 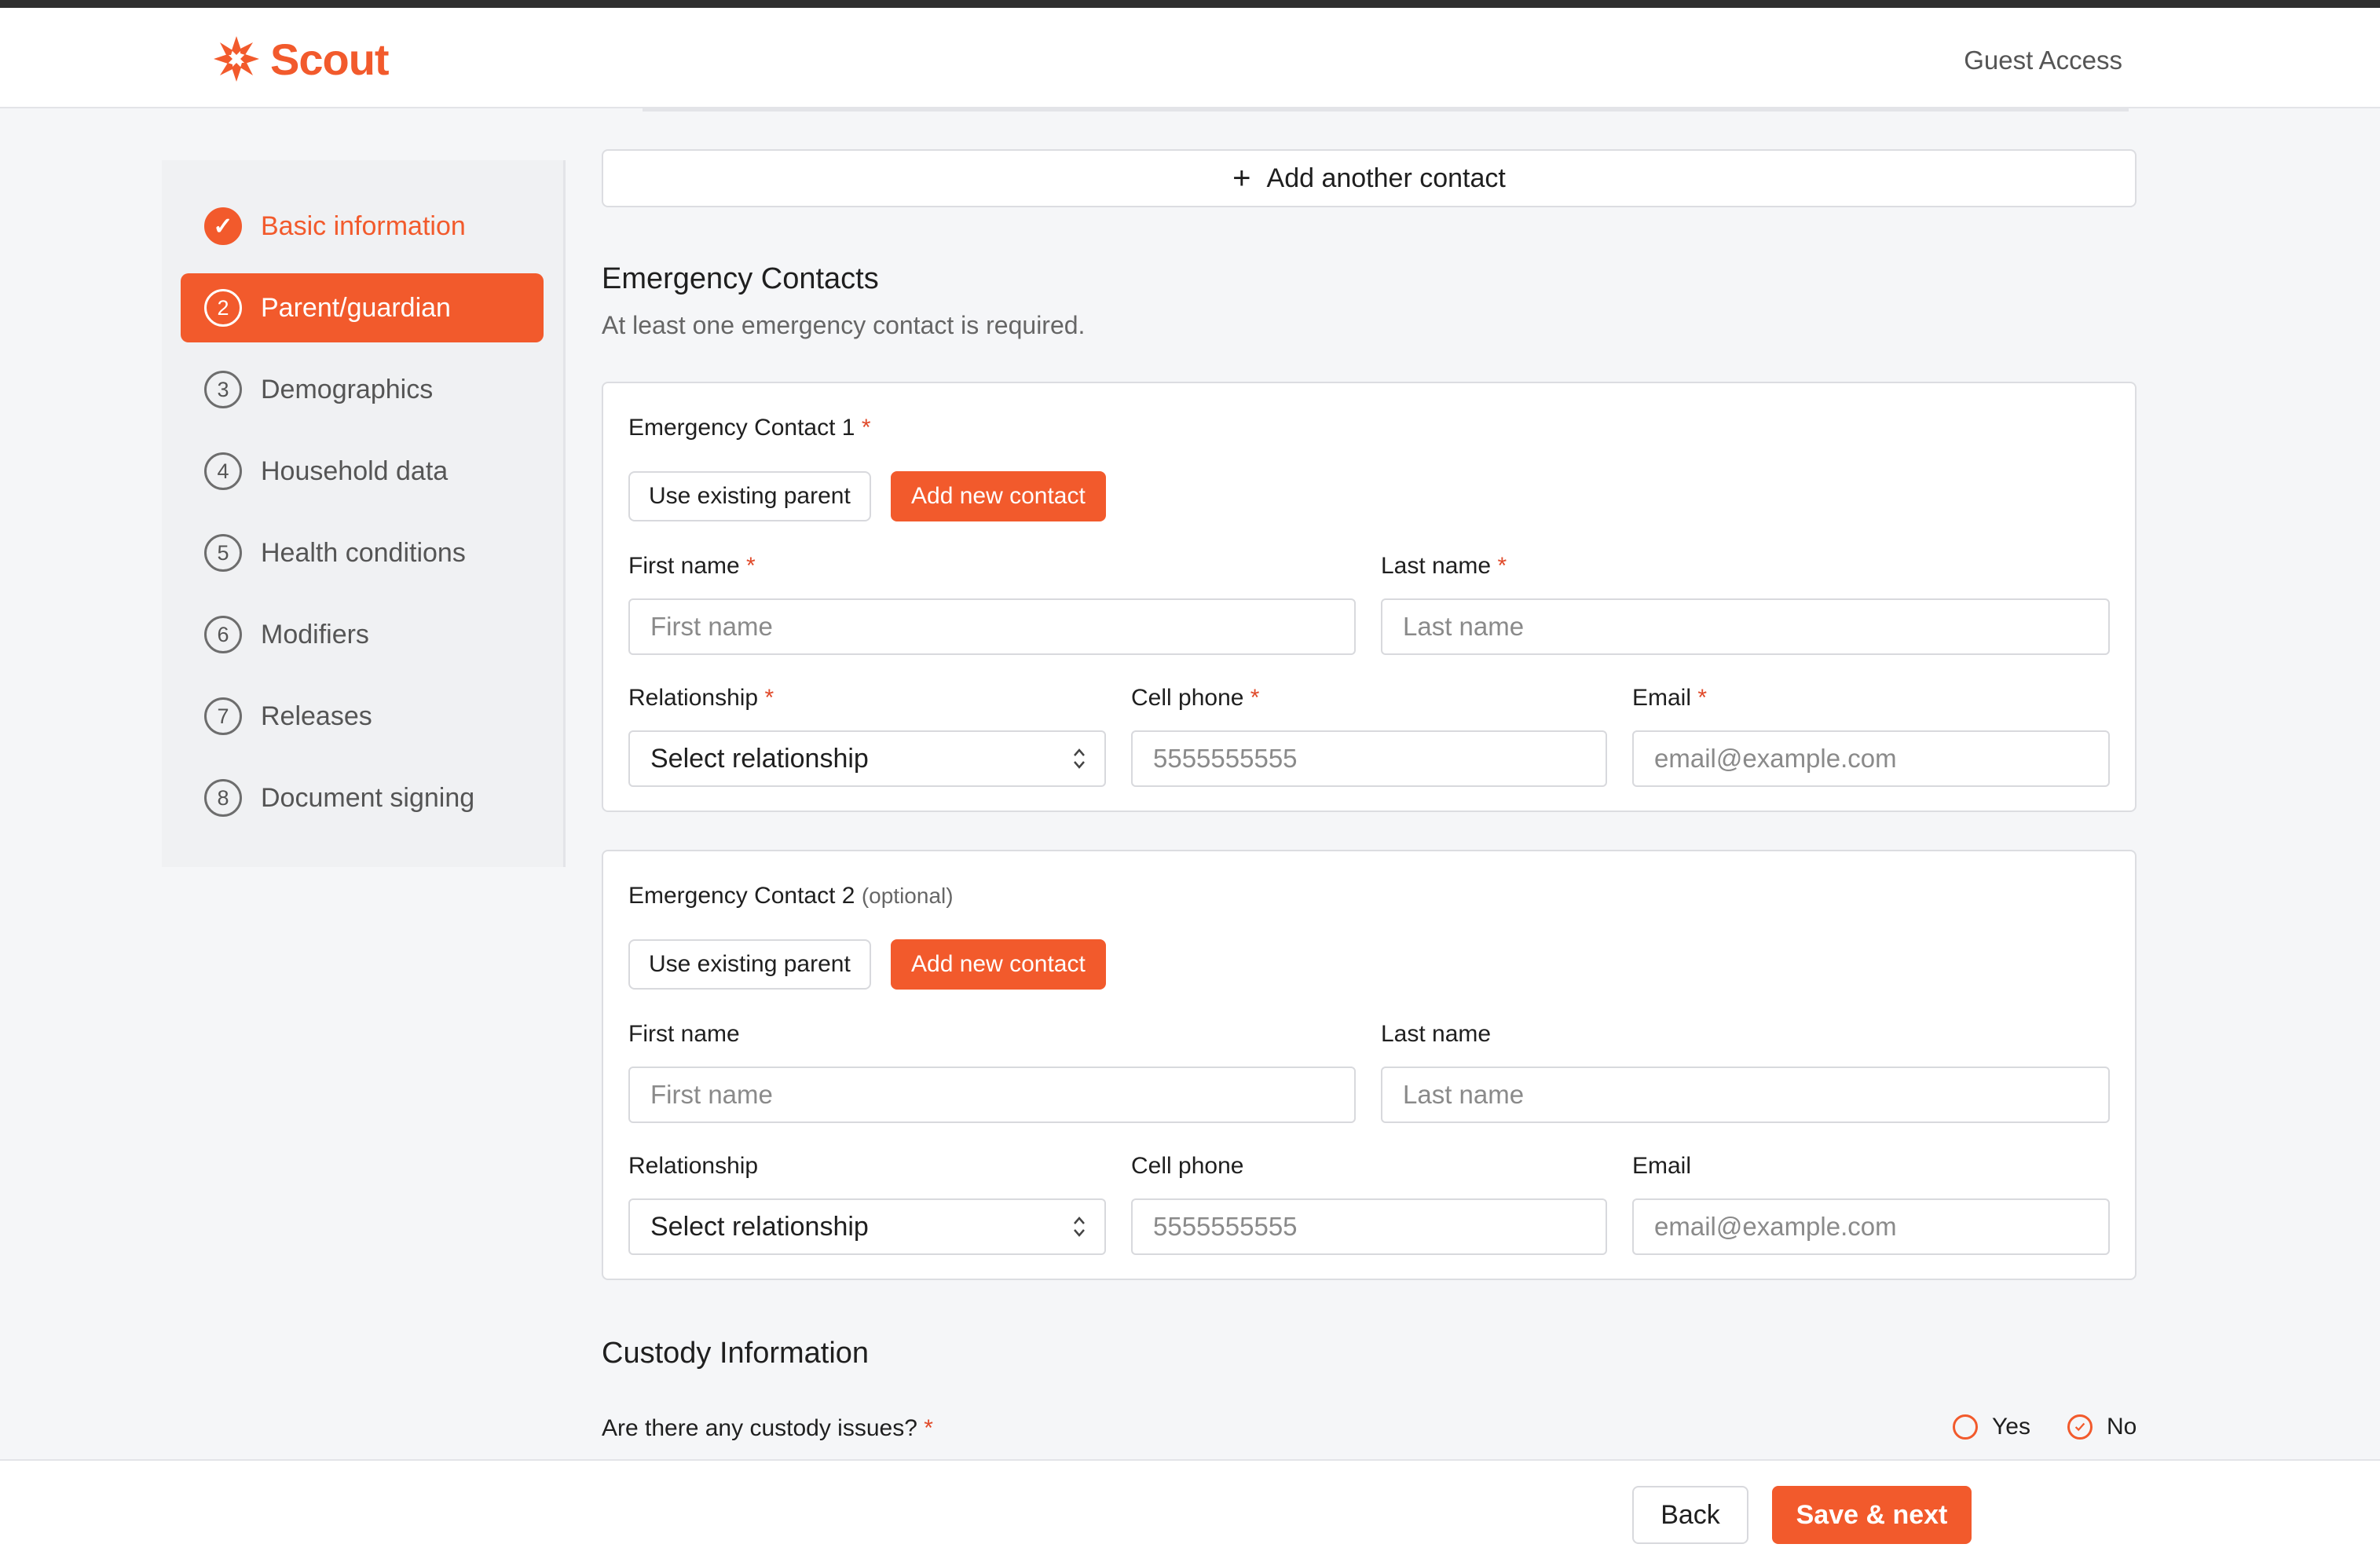 What do you see at coordinates (1190, 4) in the screenshot?
I see `top-strip` at bounding box center [1190, 4].